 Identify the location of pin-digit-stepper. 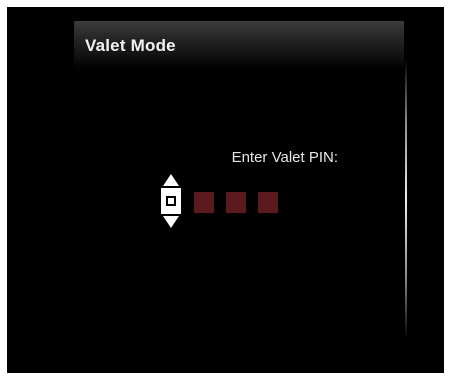
(172, 201).